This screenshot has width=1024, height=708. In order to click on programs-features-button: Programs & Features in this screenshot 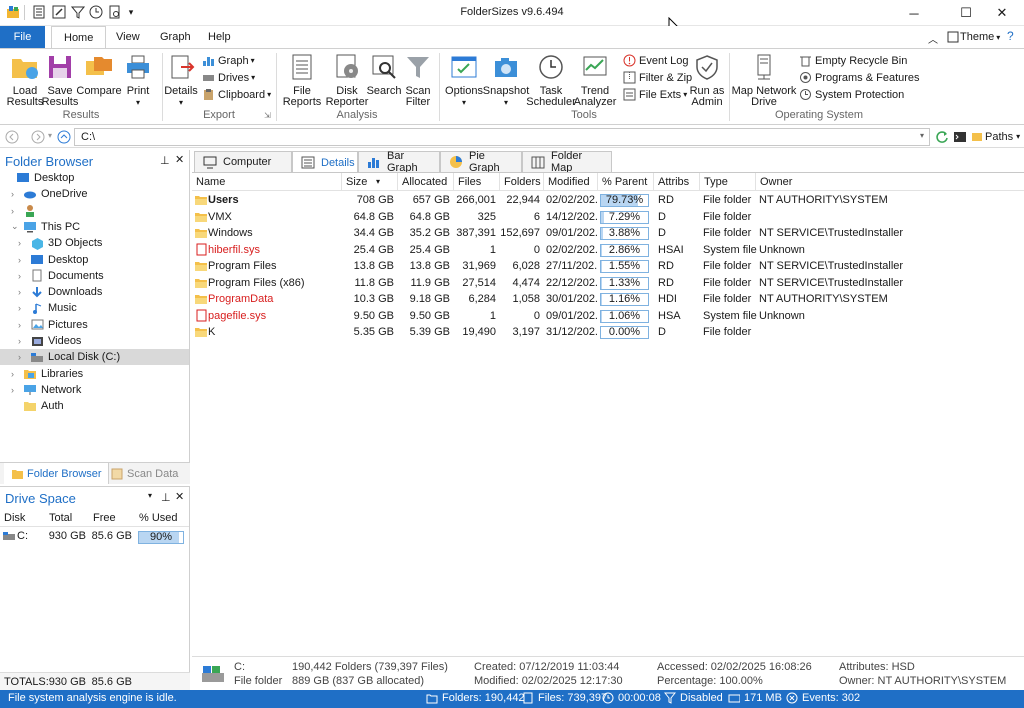, I will do `click(859, 77)`.